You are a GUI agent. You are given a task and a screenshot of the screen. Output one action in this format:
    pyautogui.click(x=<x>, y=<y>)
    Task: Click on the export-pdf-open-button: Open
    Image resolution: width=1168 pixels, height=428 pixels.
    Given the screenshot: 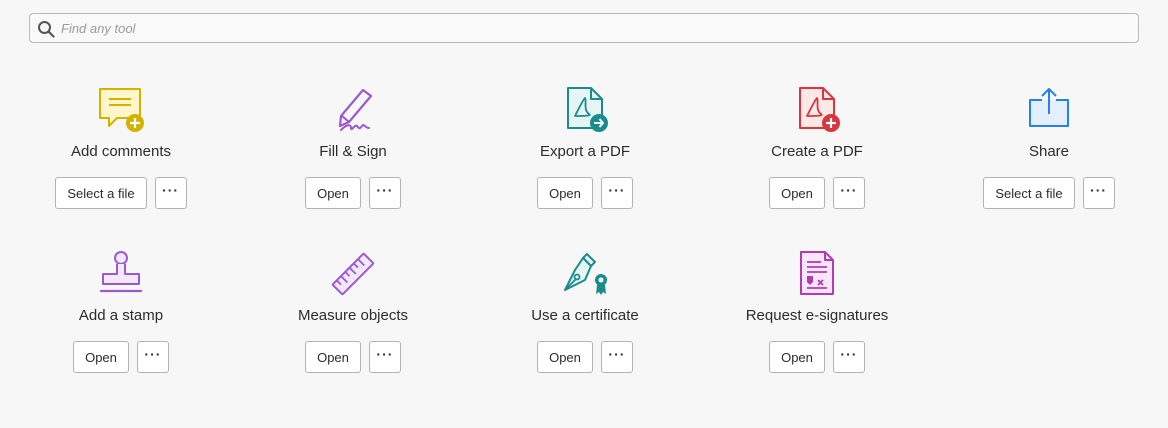 What is the action you would take?
    pyautogui.click(x=565, y=193)
    